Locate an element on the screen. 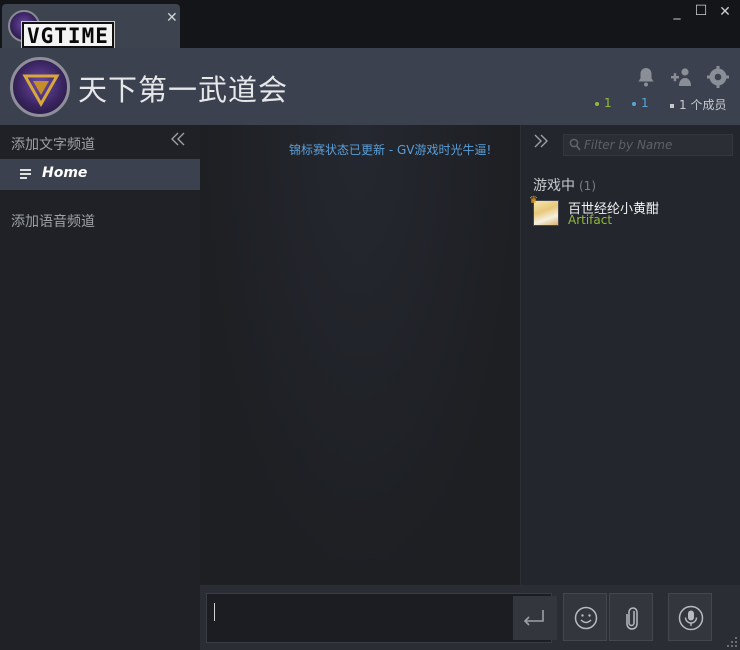  message-input-bar is located at coordinates (470, 617).